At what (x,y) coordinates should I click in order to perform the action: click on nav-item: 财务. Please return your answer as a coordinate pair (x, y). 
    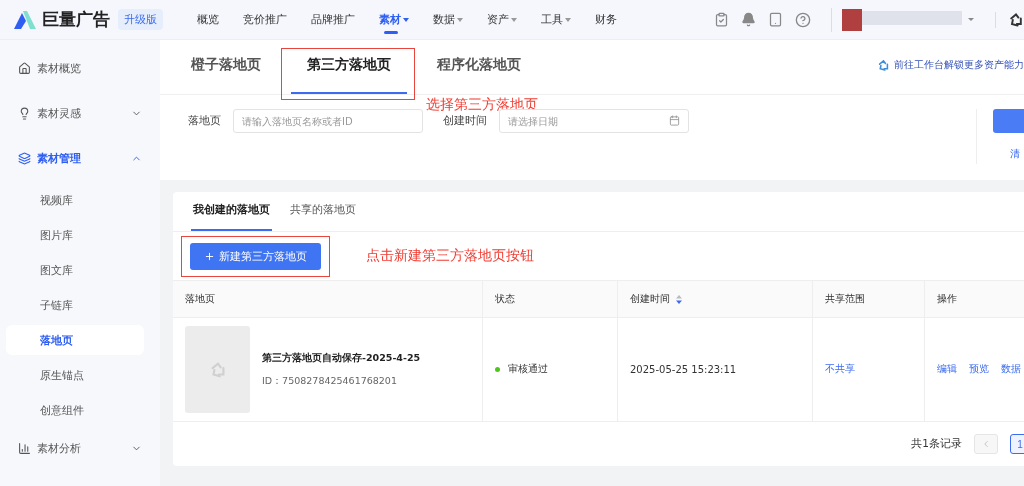
    Looking at the image, I should click on (606, 20).